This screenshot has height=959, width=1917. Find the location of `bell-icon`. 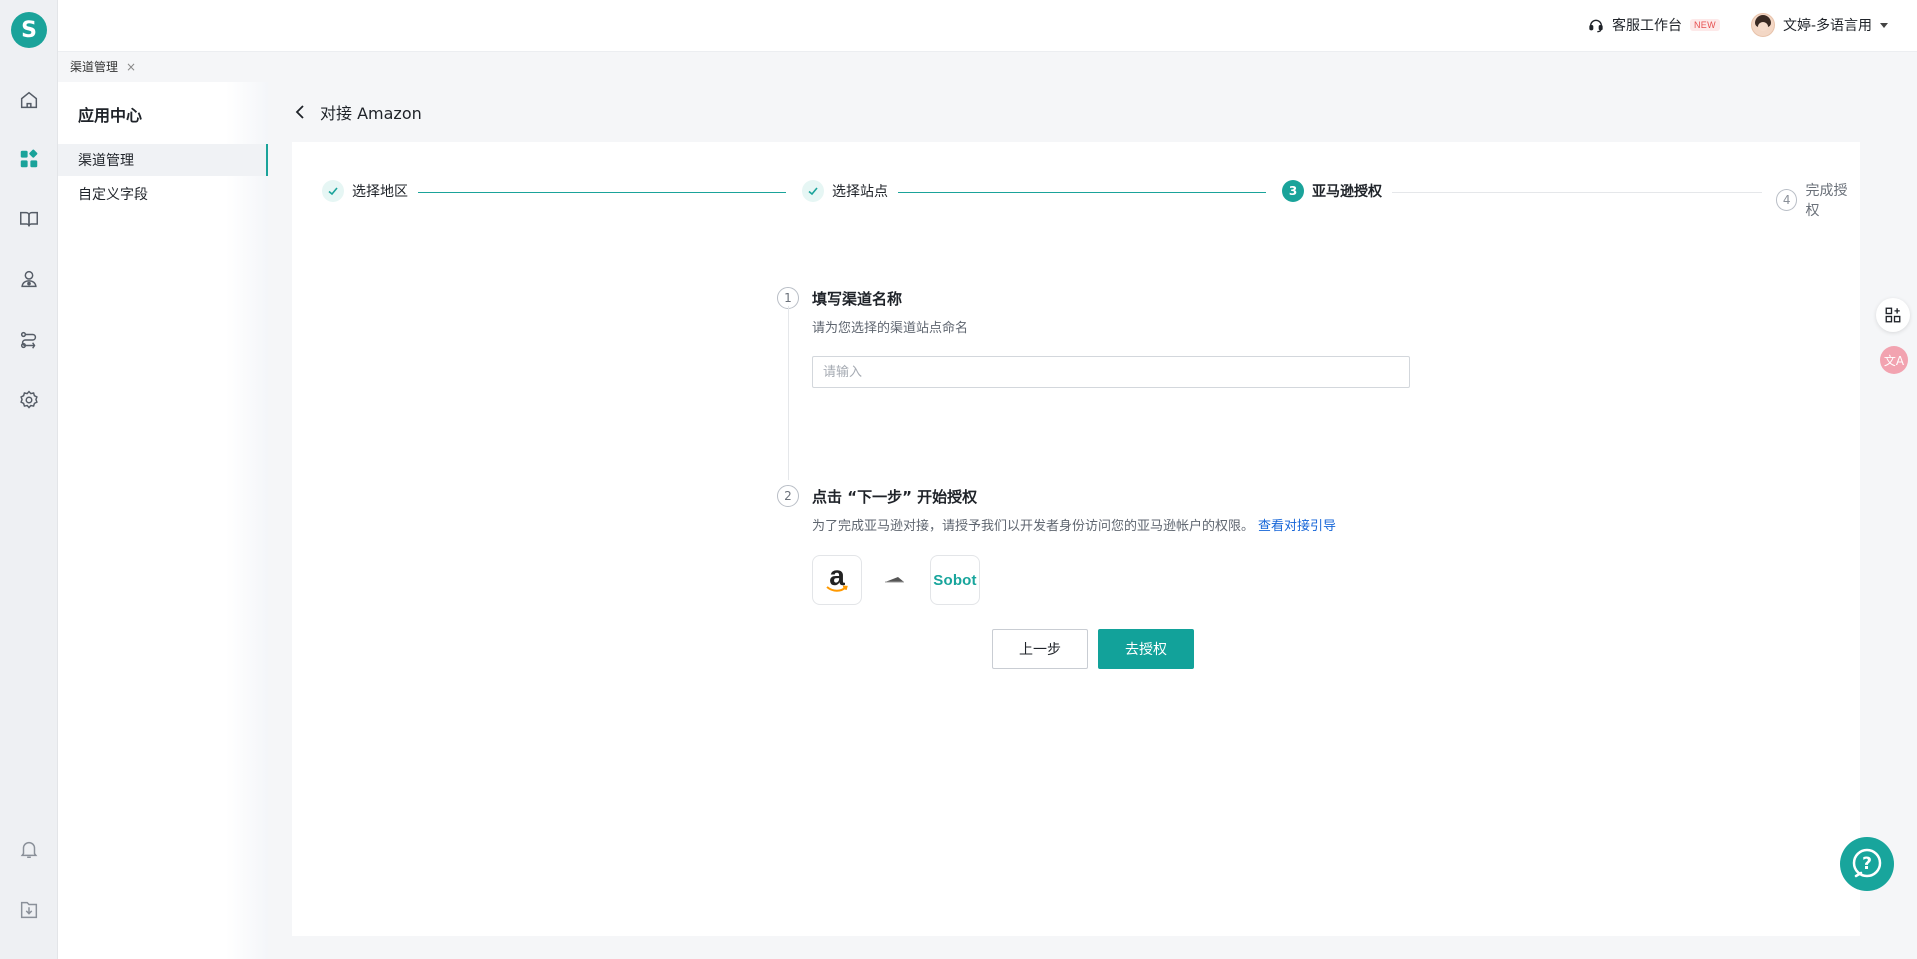

bell-icon is located at coordinates (29, 849).